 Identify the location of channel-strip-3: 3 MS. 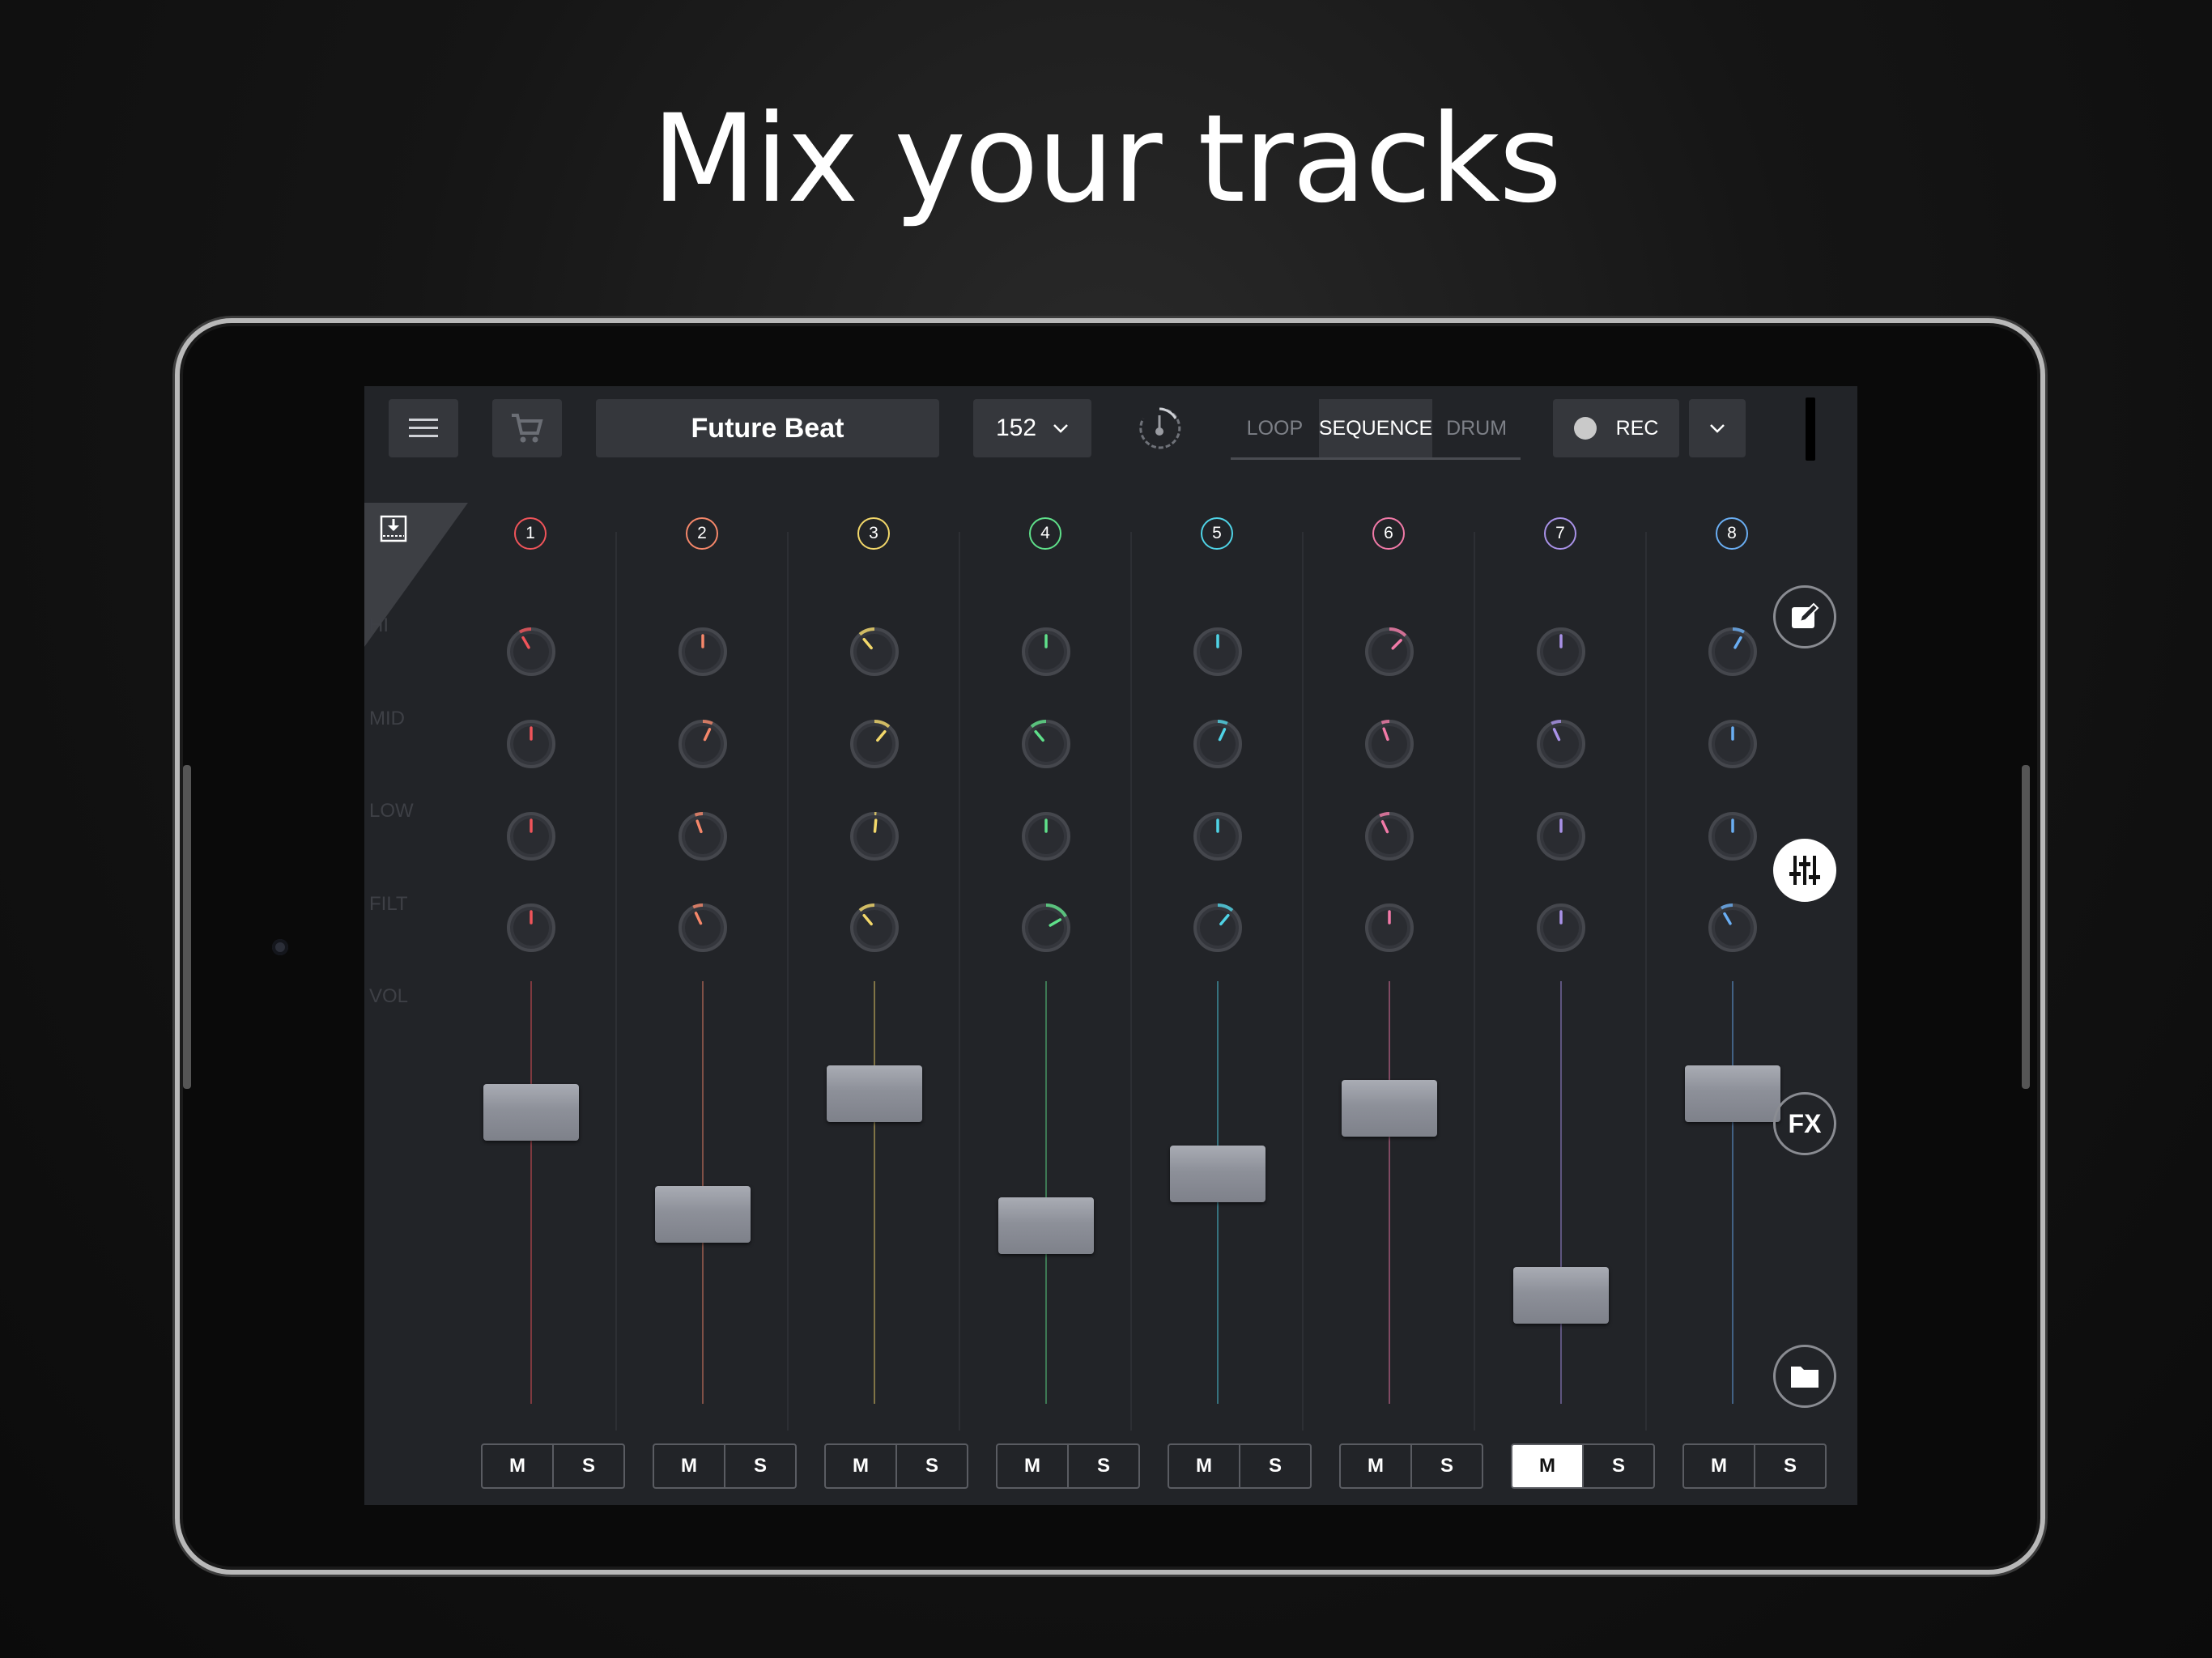
(878, 945).